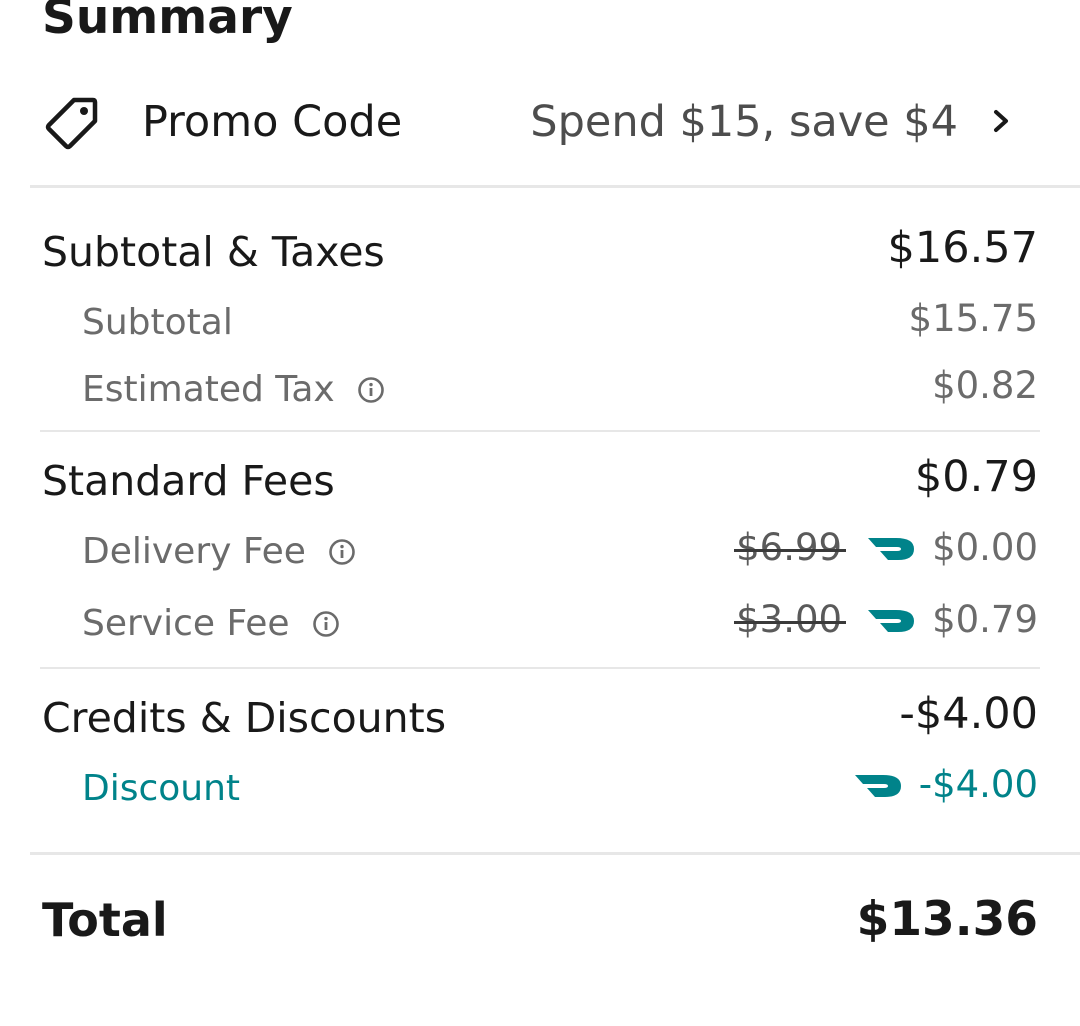 This screenshot has height=1026, width=1080. Describe the element at coordinates (985, 385) in the screenshot. I see `estimated-tax-value: $0.82` at that location.